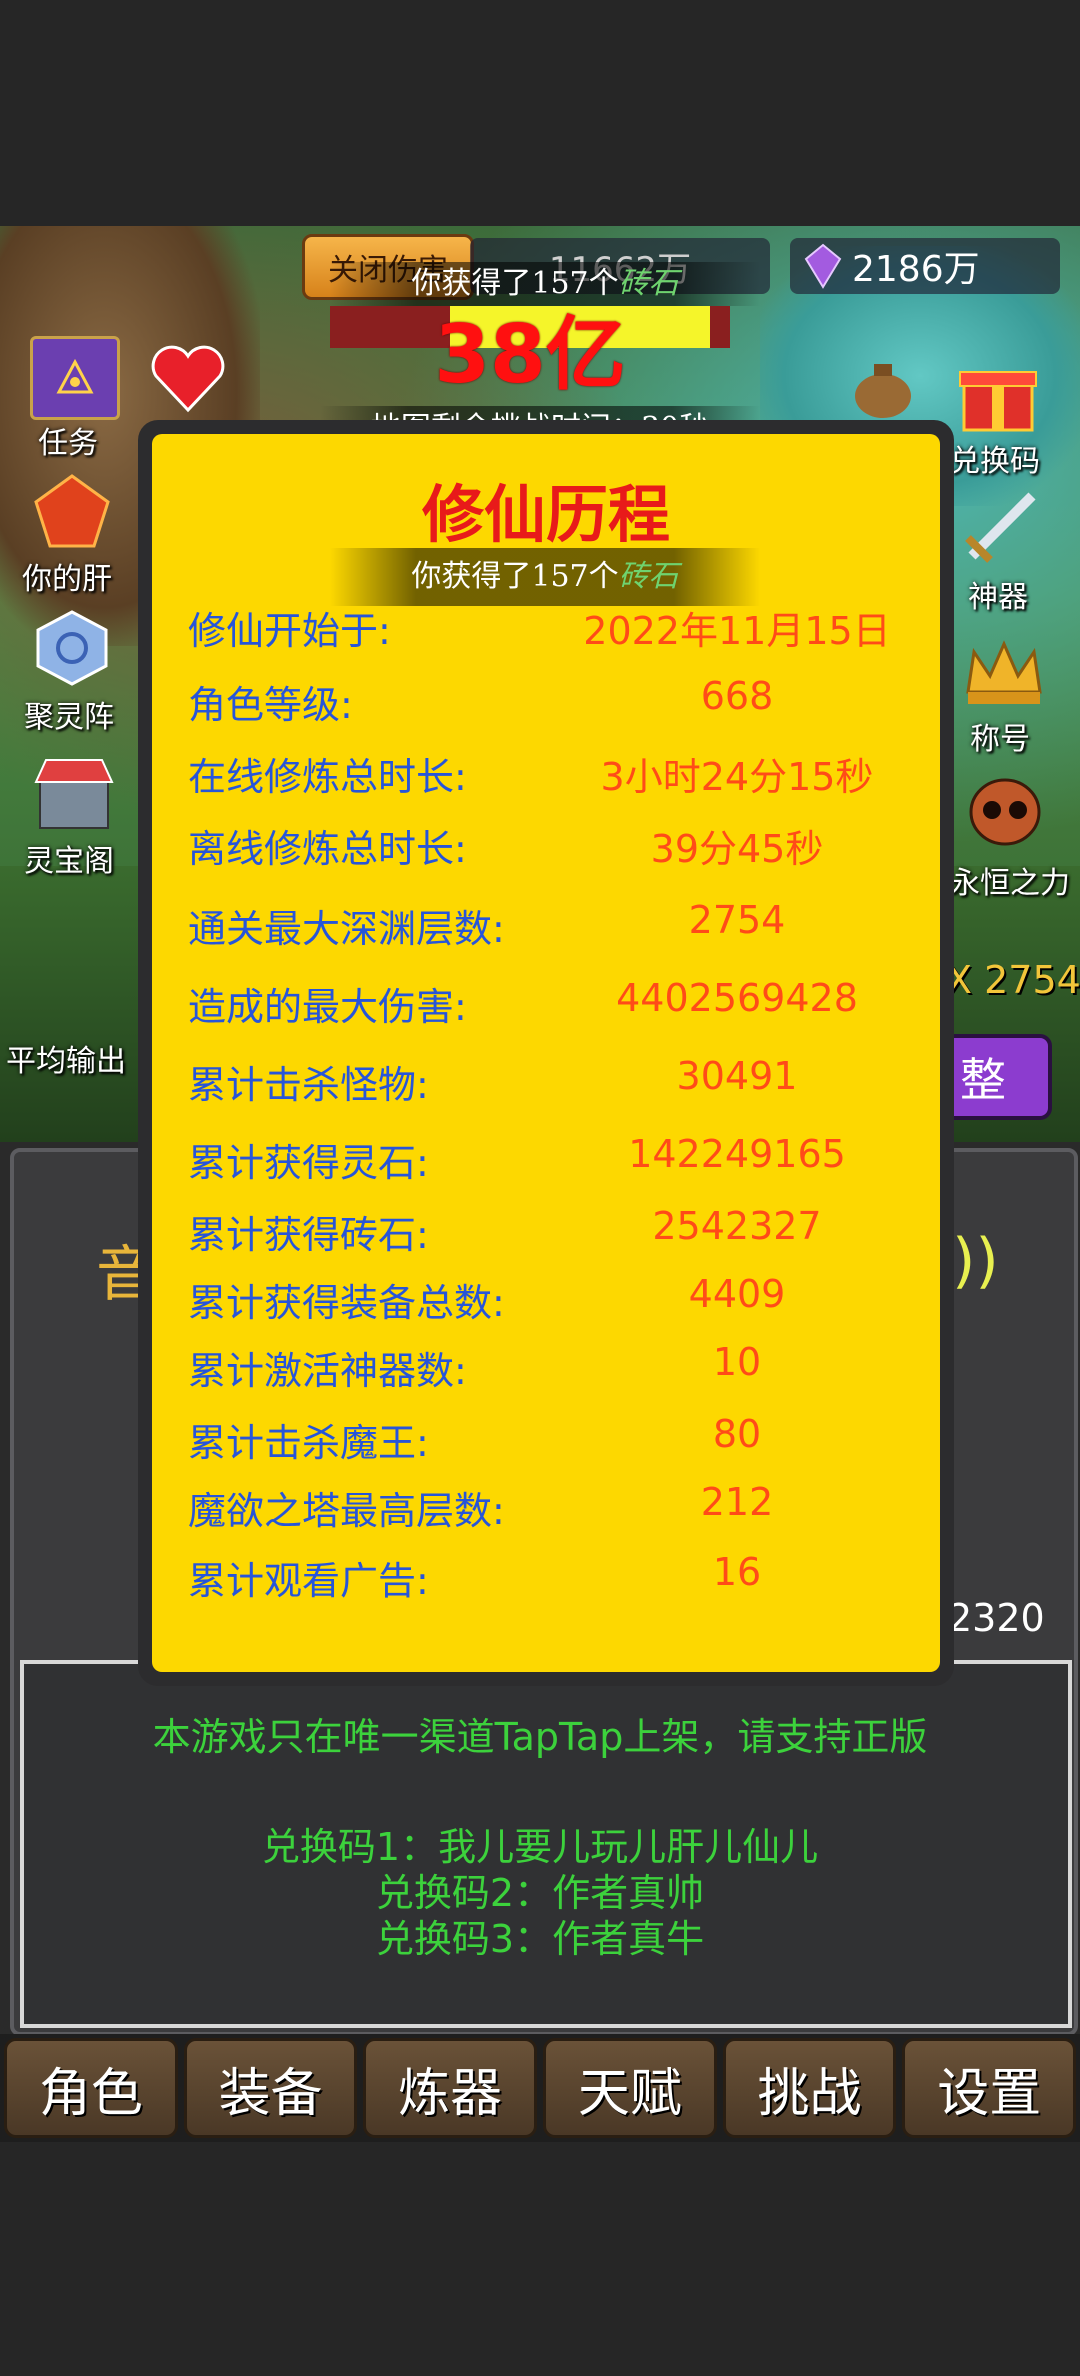 The height and width of the screenshot is (2376, 1080). I want to click on gain-toast-top: 你获得了157个砖石, so click(545, 284).